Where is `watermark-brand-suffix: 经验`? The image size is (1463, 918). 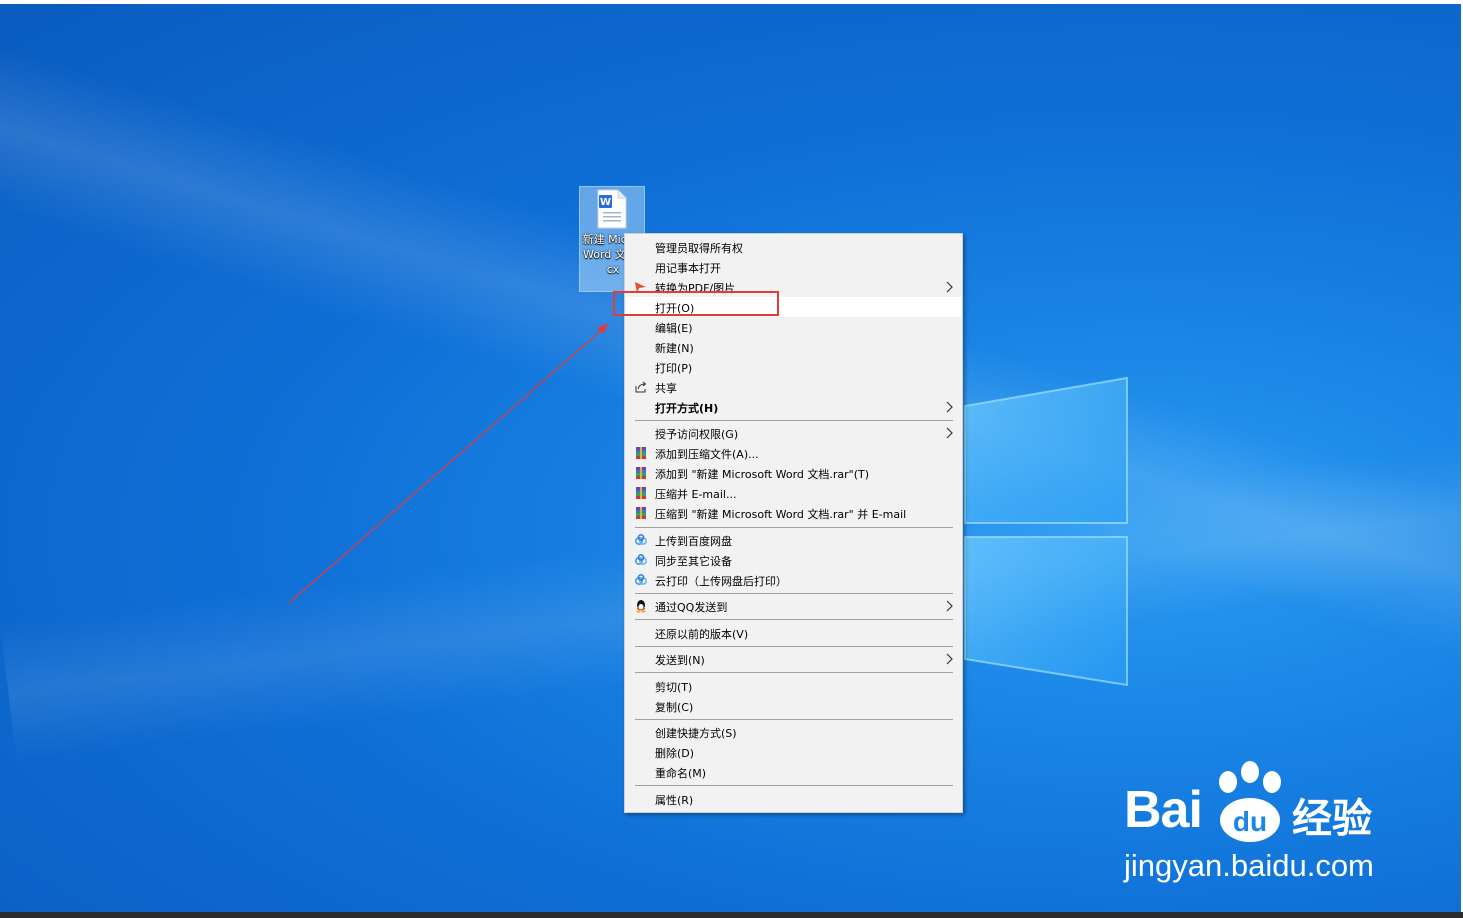
watermark-brand-suffix: 经验 is located at coordinates (1332, 819).